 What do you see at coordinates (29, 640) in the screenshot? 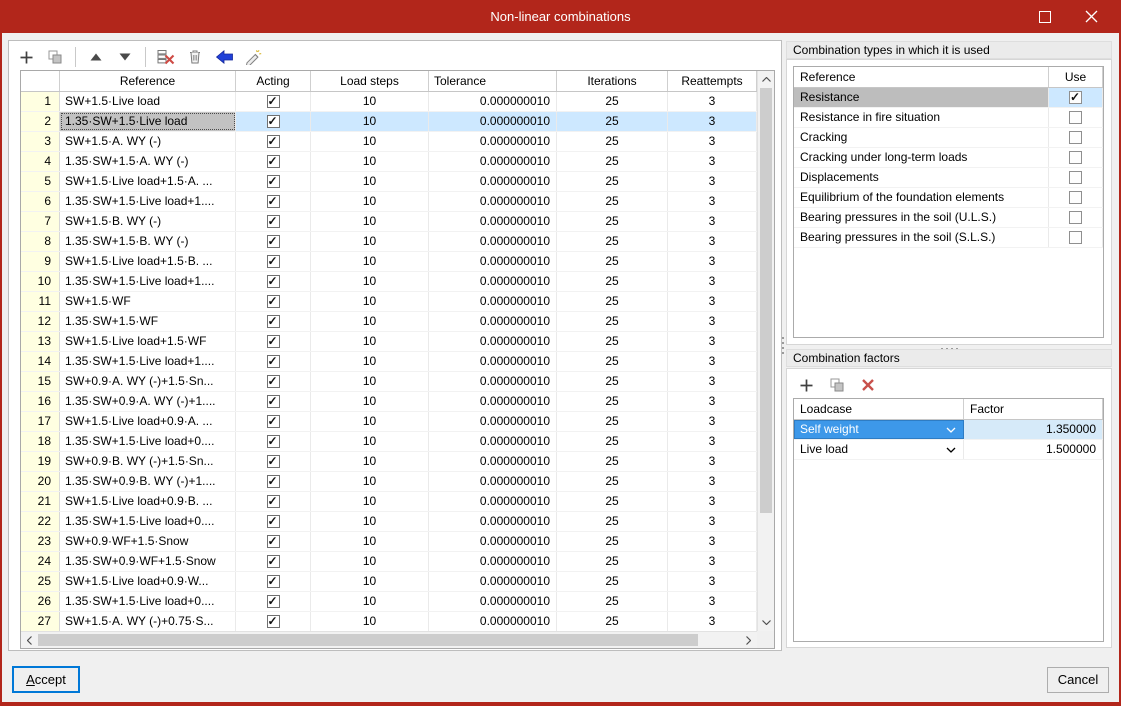
I see `scroll-left-arrow` at bounding box center [29, 640].